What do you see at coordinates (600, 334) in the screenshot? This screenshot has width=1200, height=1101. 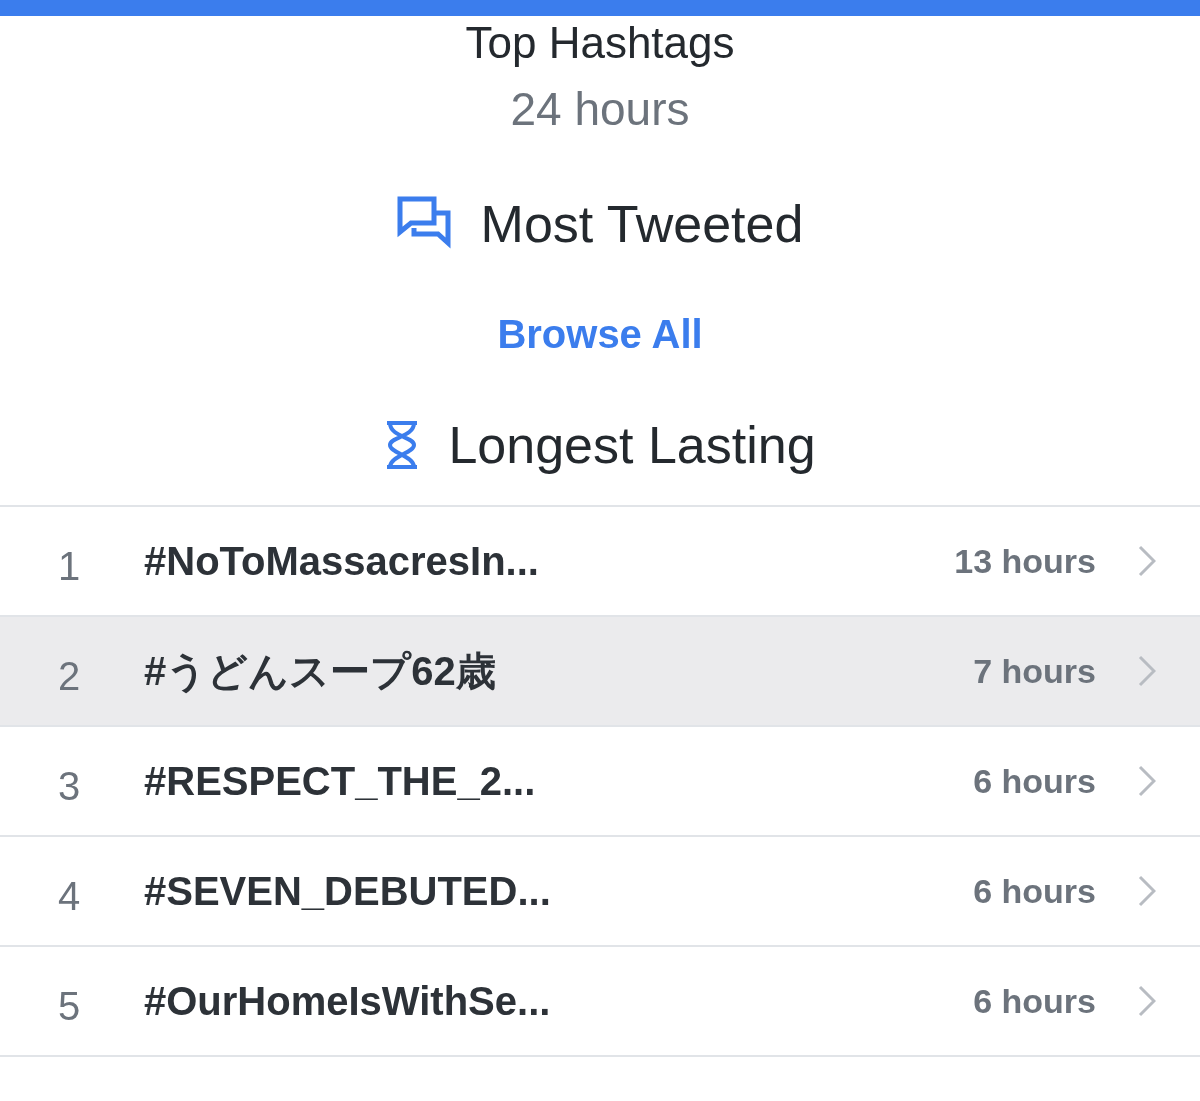 I see `browse-all-link: Browse All` at bounding box center [600, 334].